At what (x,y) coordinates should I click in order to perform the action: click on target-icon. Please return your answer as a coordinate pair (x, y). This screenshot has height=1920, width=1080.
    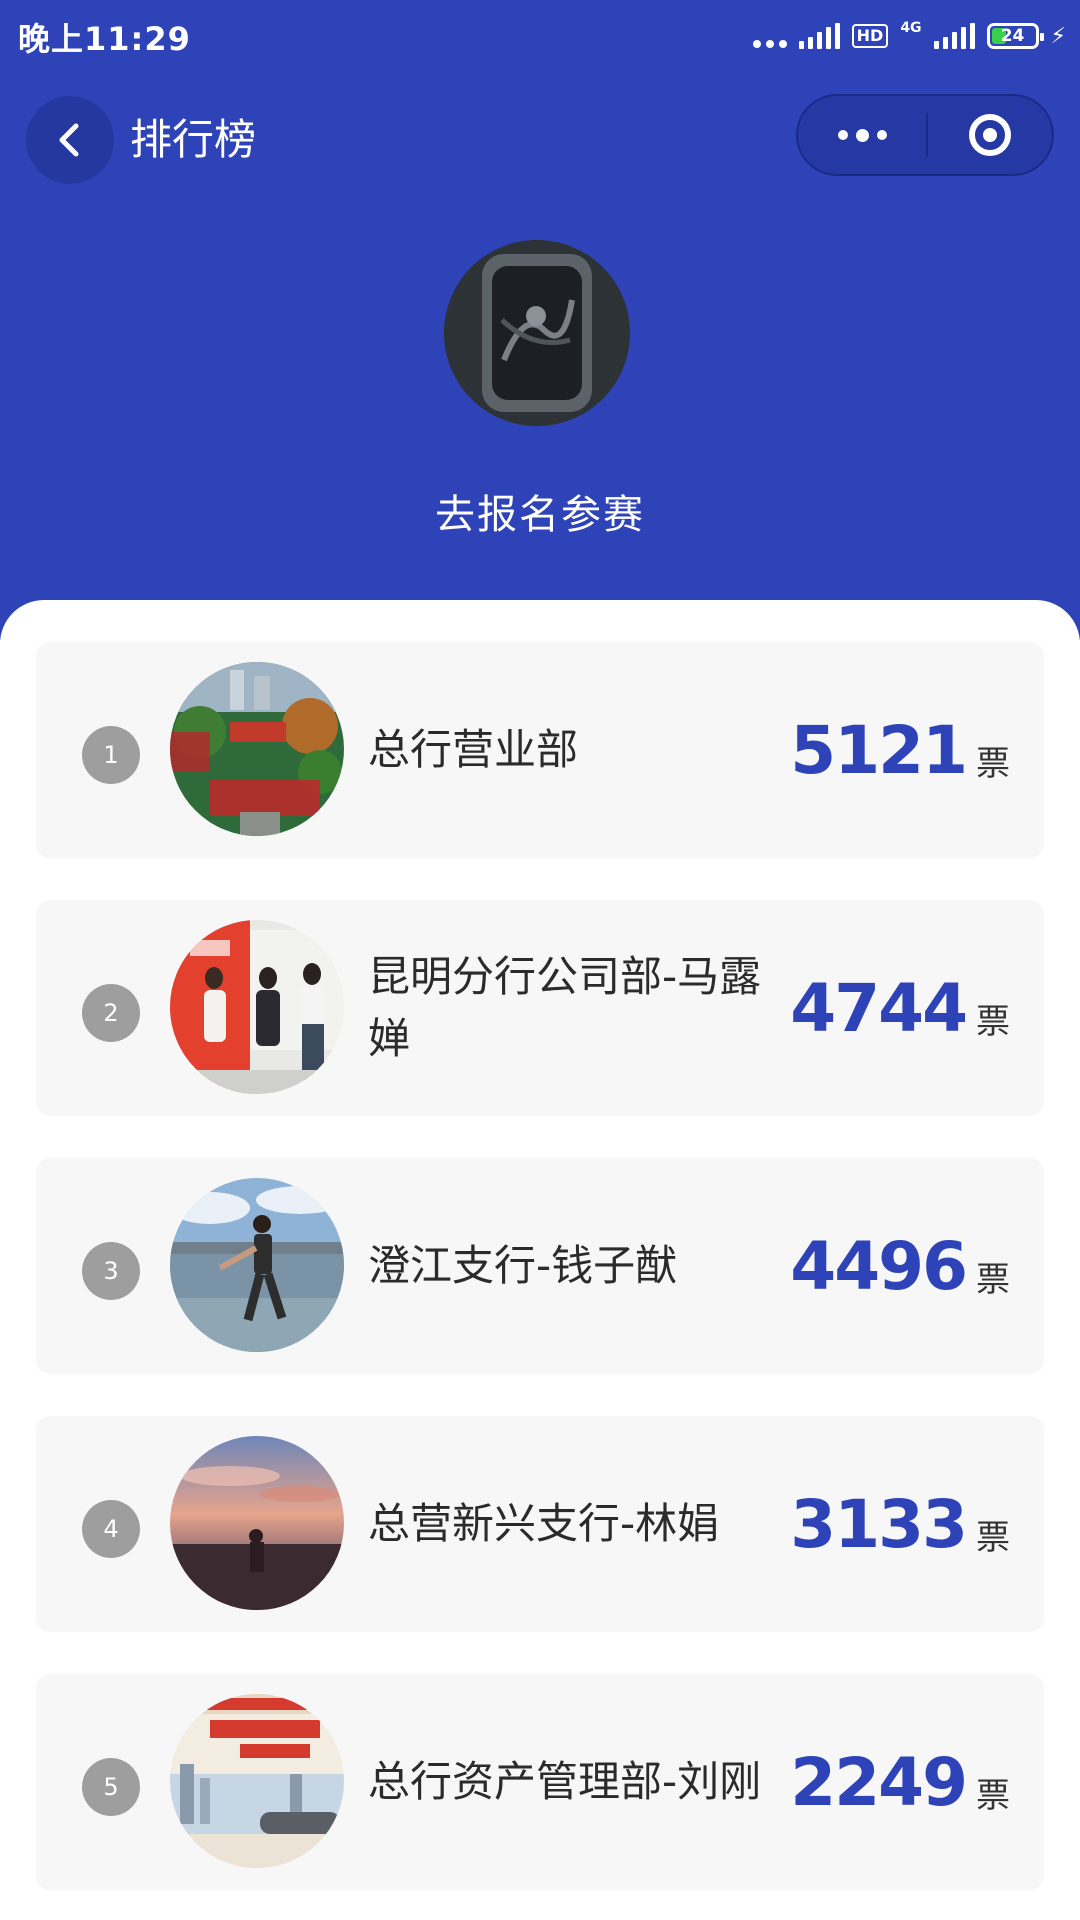
    Looking at the image, I should click on (990, 135).